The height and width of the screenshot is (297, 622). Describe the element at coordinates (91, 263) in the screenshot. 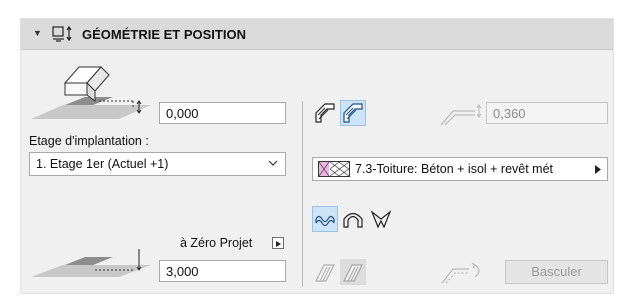

I see `home-story-offset-illustration` at that location.